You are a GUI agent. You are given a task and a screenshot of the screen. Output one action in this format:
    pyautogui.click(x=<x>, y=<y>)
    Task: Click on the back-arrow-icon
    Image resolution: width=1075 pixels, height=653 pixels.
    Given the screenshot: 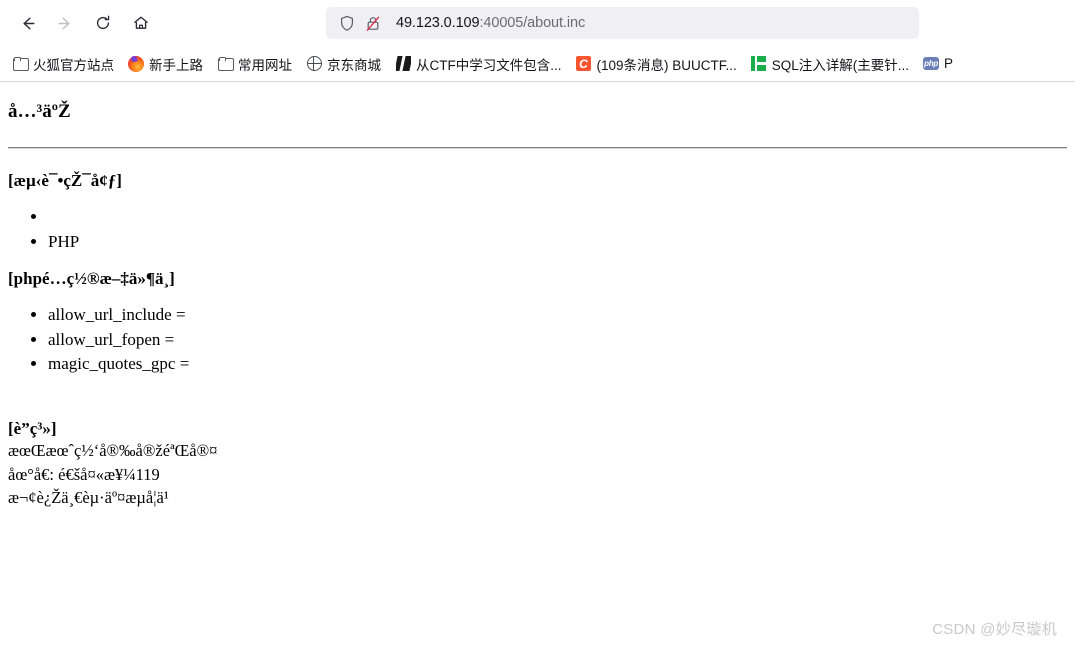 What is the action you would take?
    pyautogui.click(x=27, y=23)
    